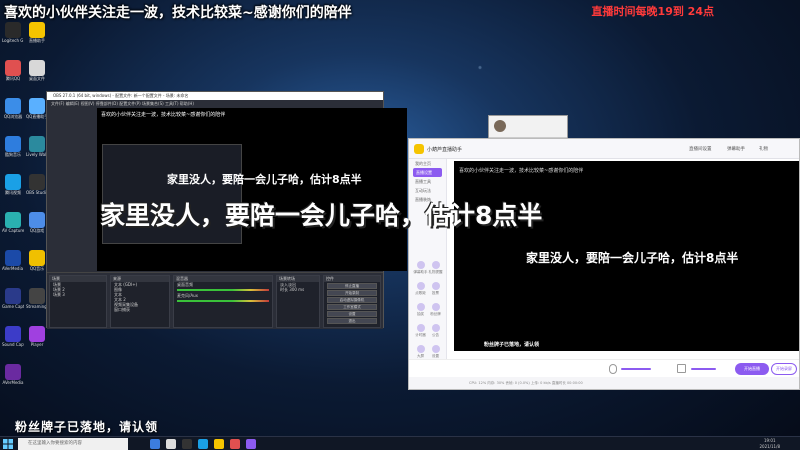 The height and width of the screenshot is (450, 800). Describe the element at coordinates (13, 306) in the screenshot. I see `desktop-icon-label: Game Capture` at that location.